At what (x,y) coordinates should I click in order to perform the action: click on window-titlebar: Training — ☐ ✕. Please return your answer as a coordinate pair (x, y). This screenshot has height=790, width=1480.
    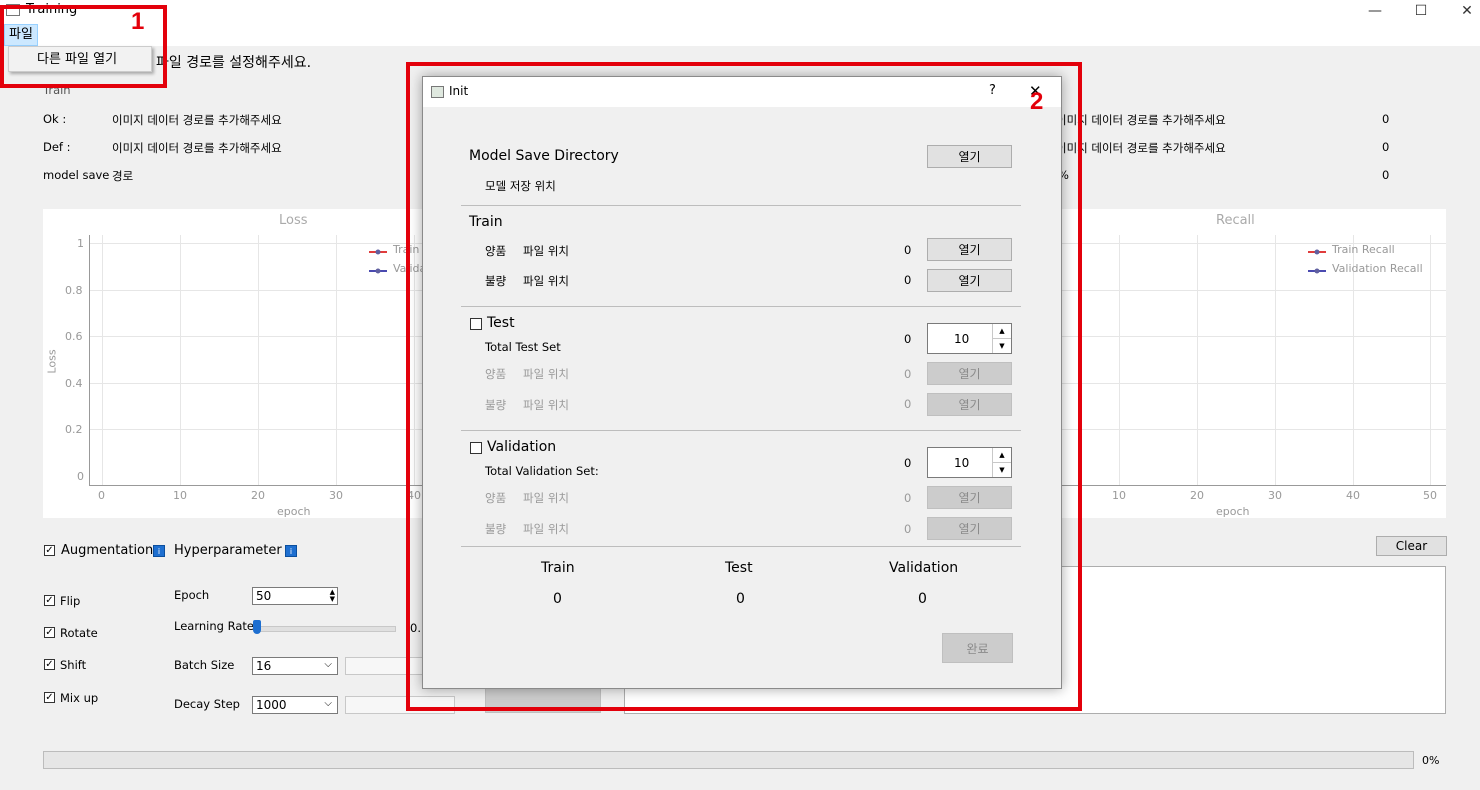
    Looking at the image, I should click on (740, 11).